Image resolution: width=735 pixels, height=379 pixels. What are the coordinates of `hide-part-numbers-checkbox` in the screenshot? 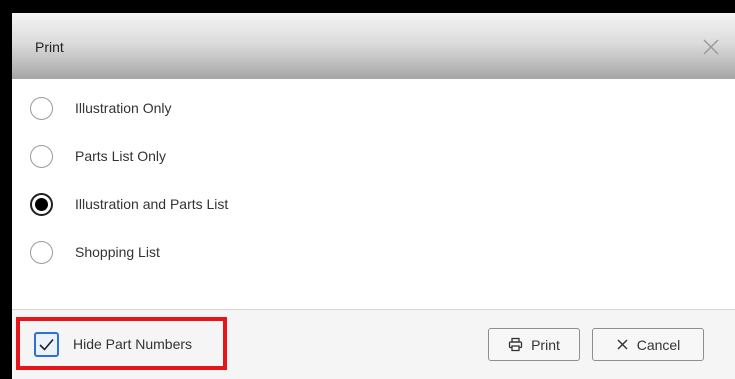 It's located at (46, 344).